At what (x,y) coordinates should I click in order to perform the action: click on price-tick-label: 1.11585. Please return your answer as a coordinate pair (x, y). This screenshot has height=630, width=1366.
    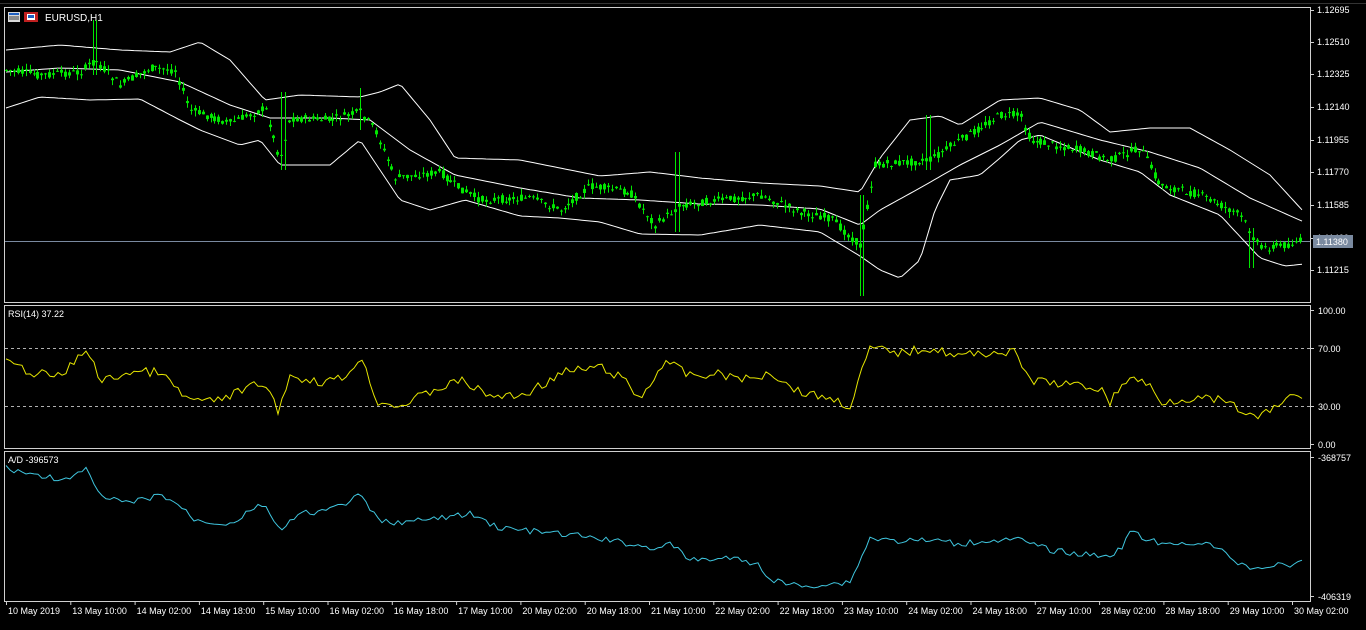
    Looking at the image, I should click on (1333, 205).